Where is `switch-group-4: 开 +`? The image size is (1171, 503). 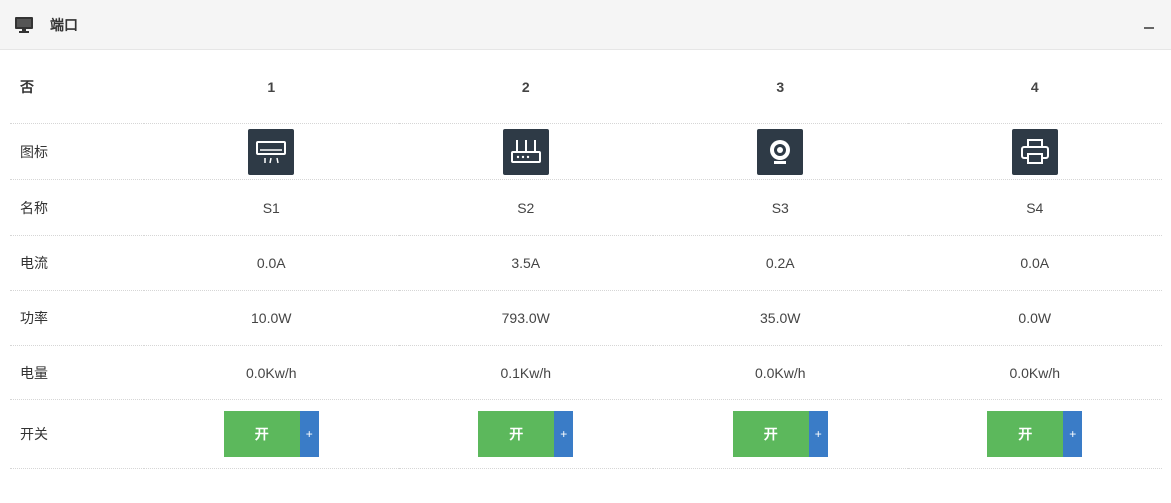
switch-group-4: 开 + is located at coordinates (1035, 434).